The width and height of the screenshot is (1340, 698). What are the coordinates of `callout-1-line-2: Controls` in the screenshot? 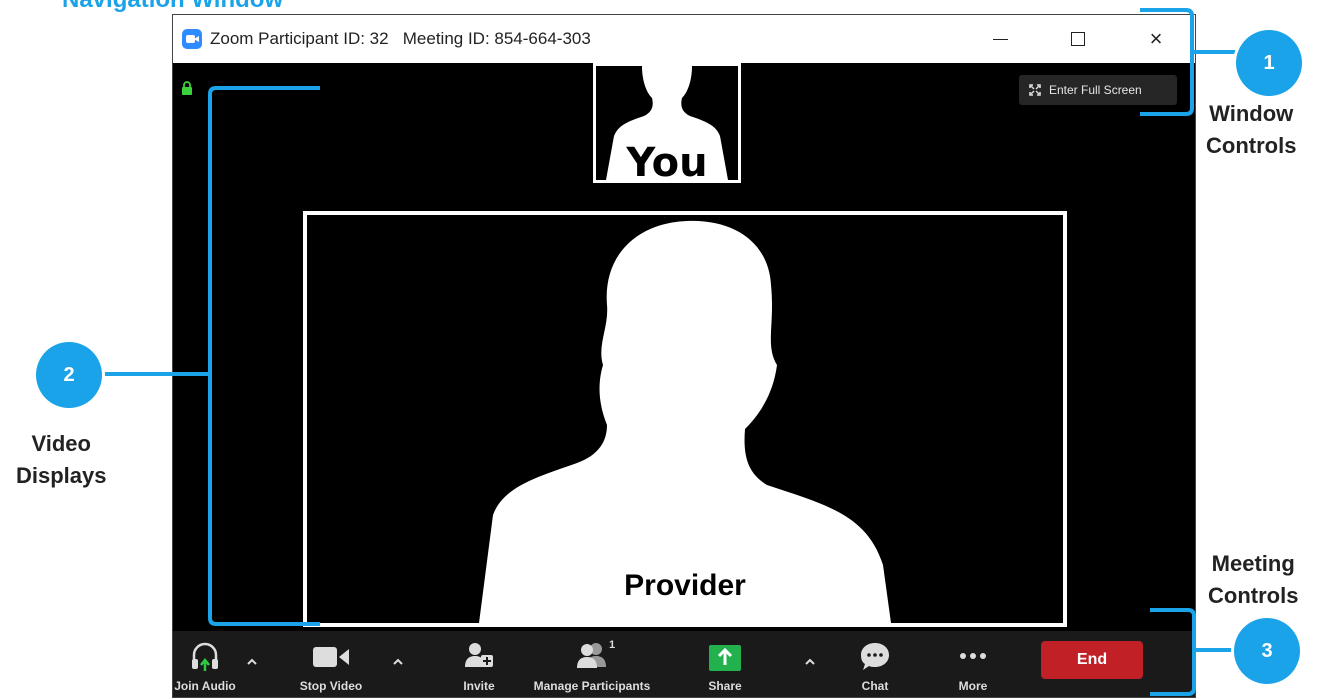 It's located at (1251, 145).